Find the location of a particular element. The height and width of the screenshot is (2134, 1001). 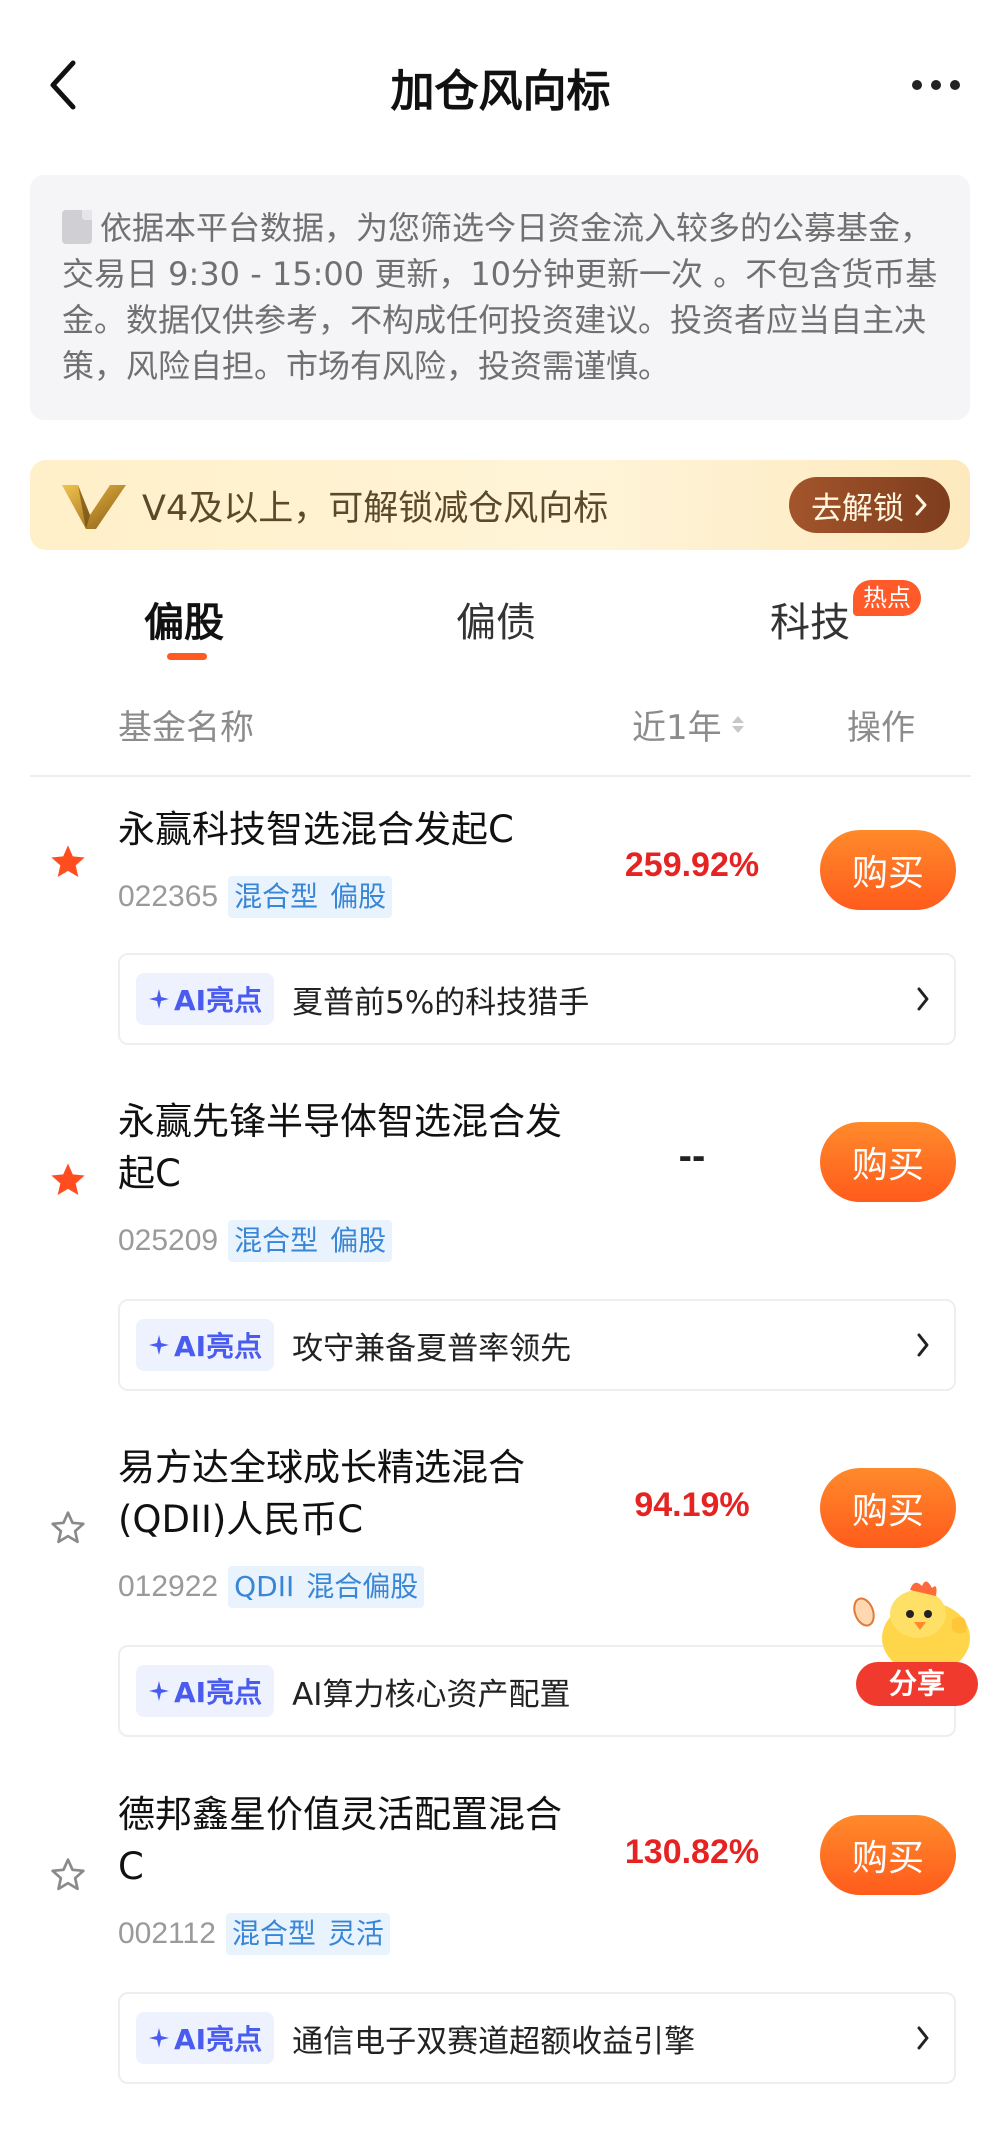

unlock-button-label: 去解锁 is located at coordinates (857, 508).